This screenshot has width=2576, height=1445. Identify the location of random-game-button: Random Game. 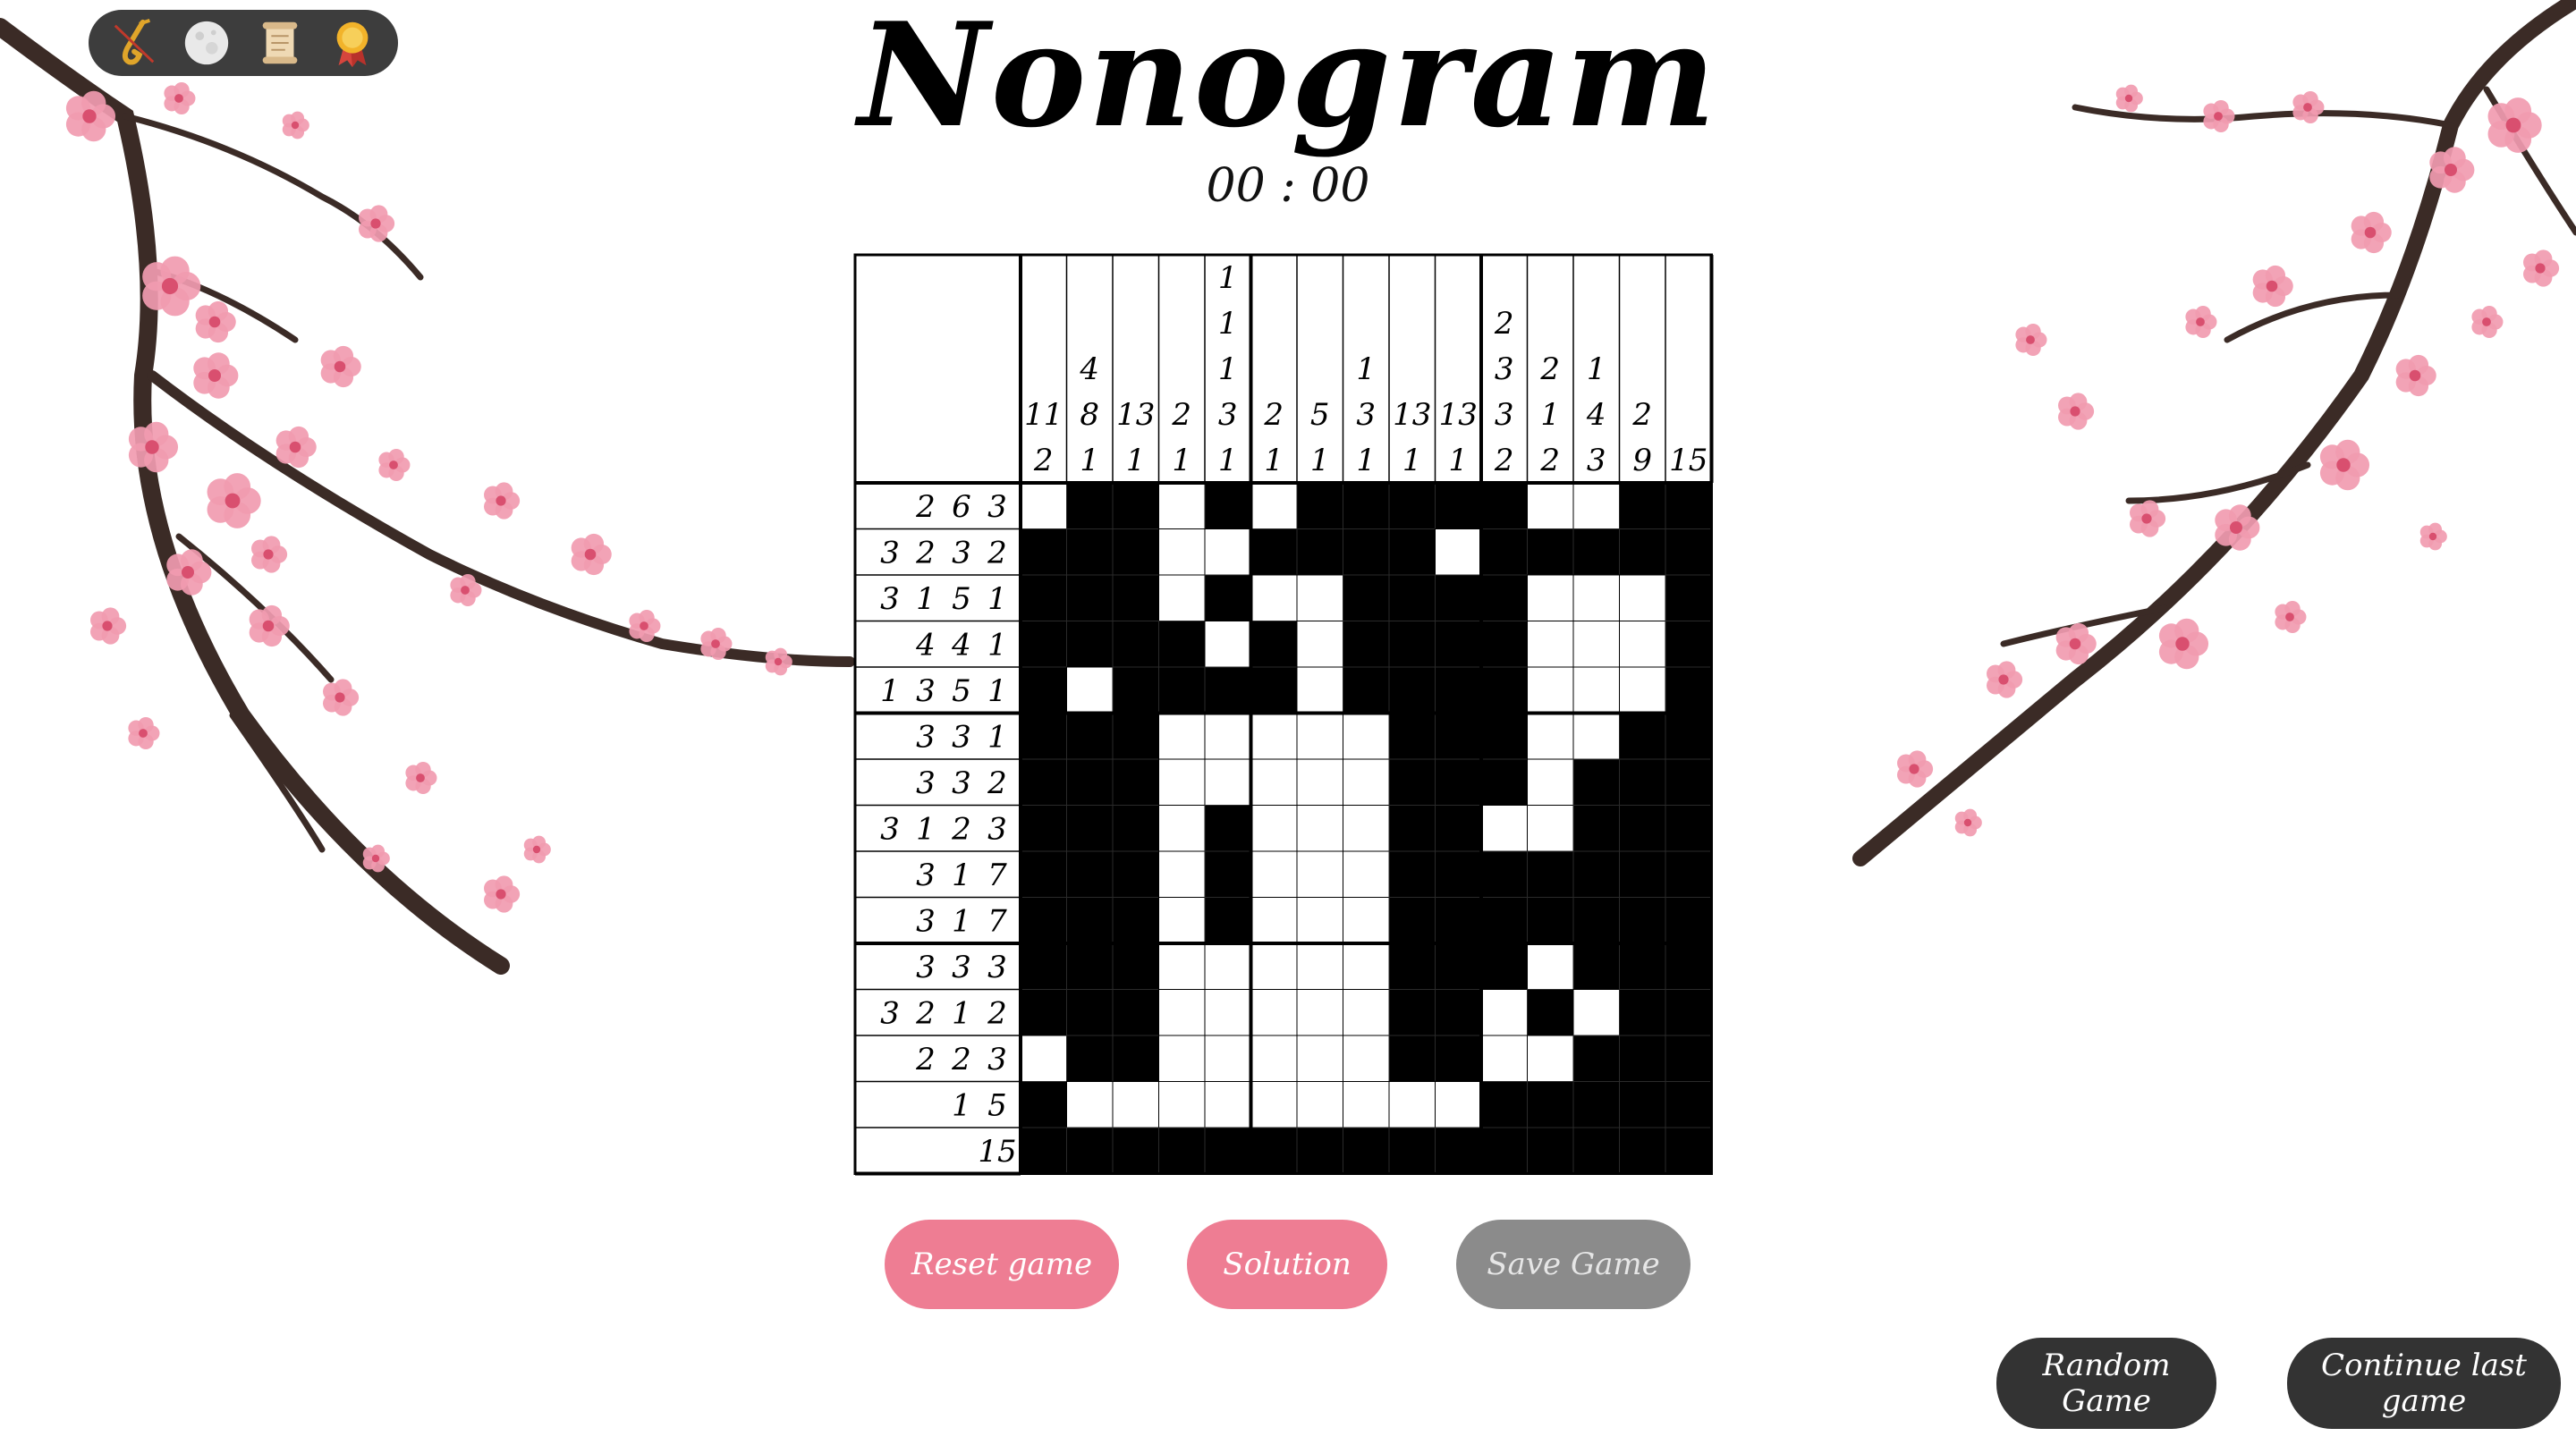
(2106, 1383).